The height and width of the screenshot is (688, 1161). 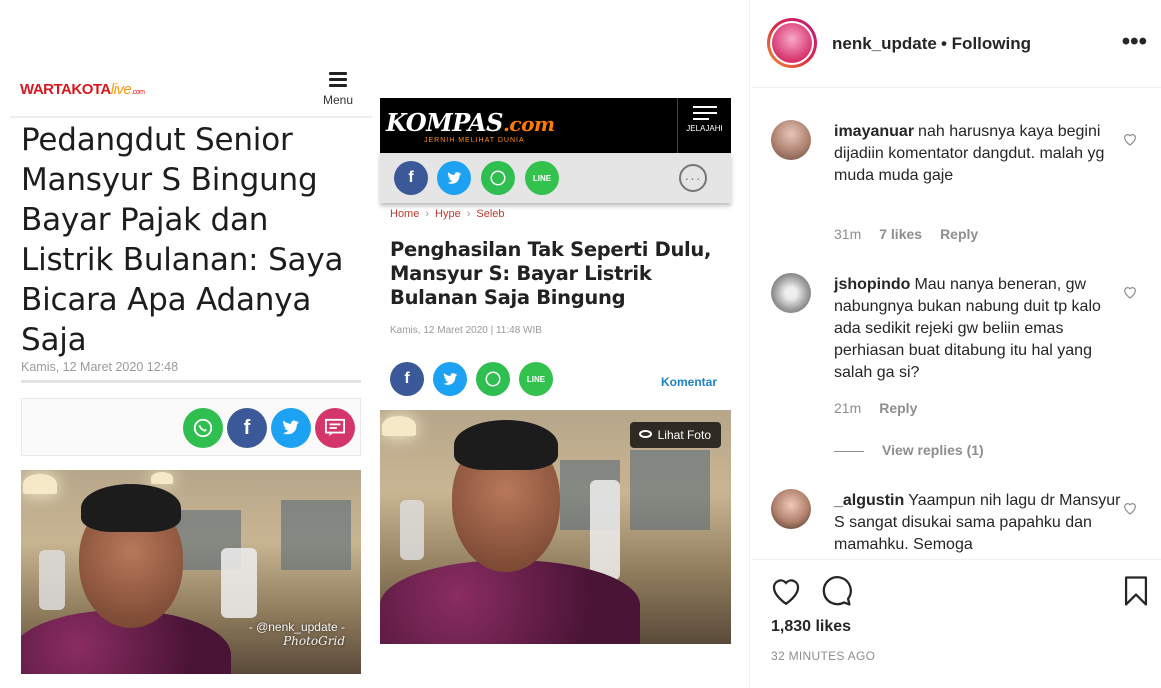 I want to click on kompas-share-bar: f LINE ···, so click(x=555, y=178).